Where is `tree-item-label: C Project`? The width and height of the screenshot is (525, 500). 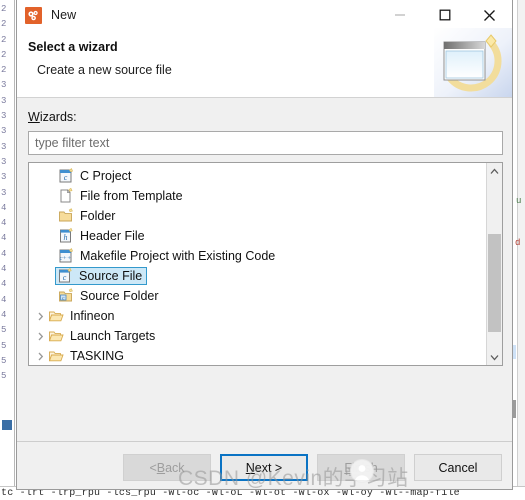 tree-item-label: C Project is located at coordinates (106, 176).